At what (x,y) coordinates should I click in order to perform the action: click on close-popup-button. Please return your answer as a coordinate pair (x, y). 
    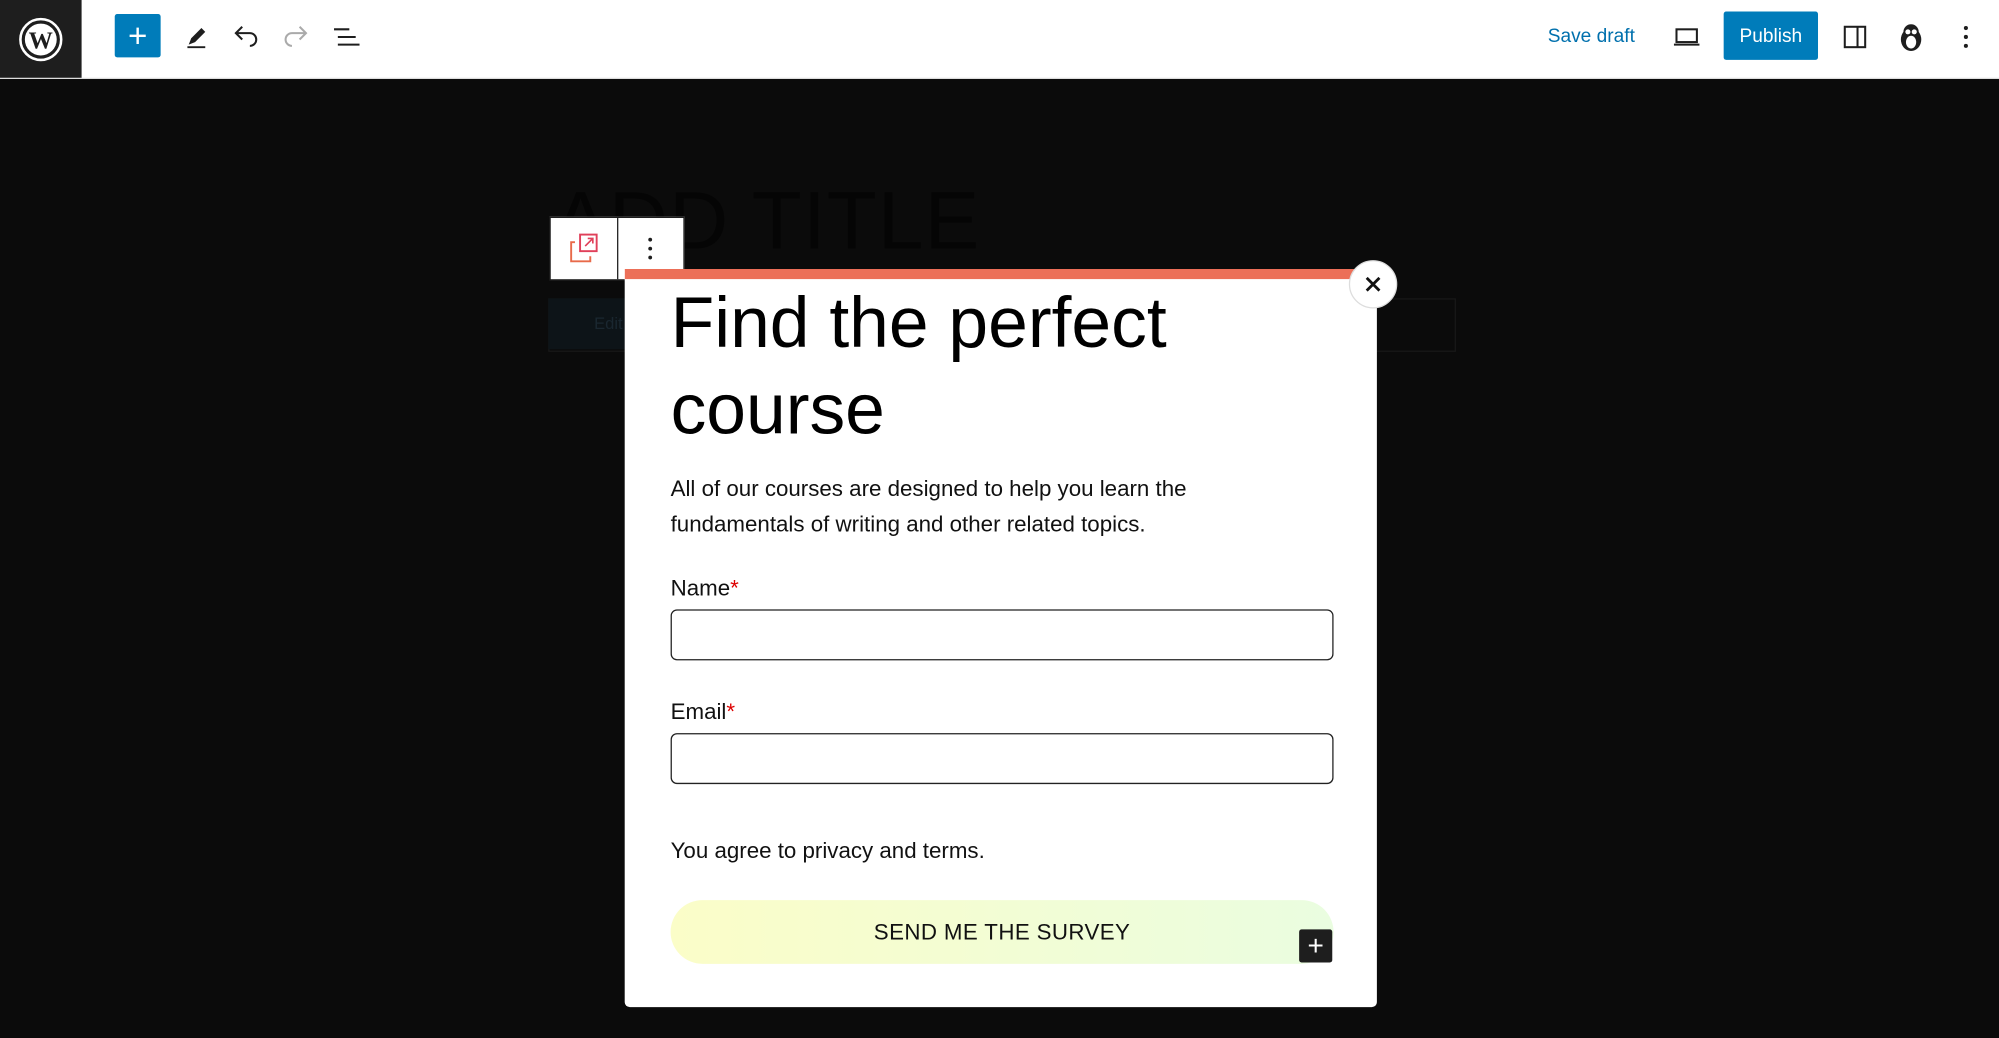
    Looking at the image, I should click on (1373, 284).